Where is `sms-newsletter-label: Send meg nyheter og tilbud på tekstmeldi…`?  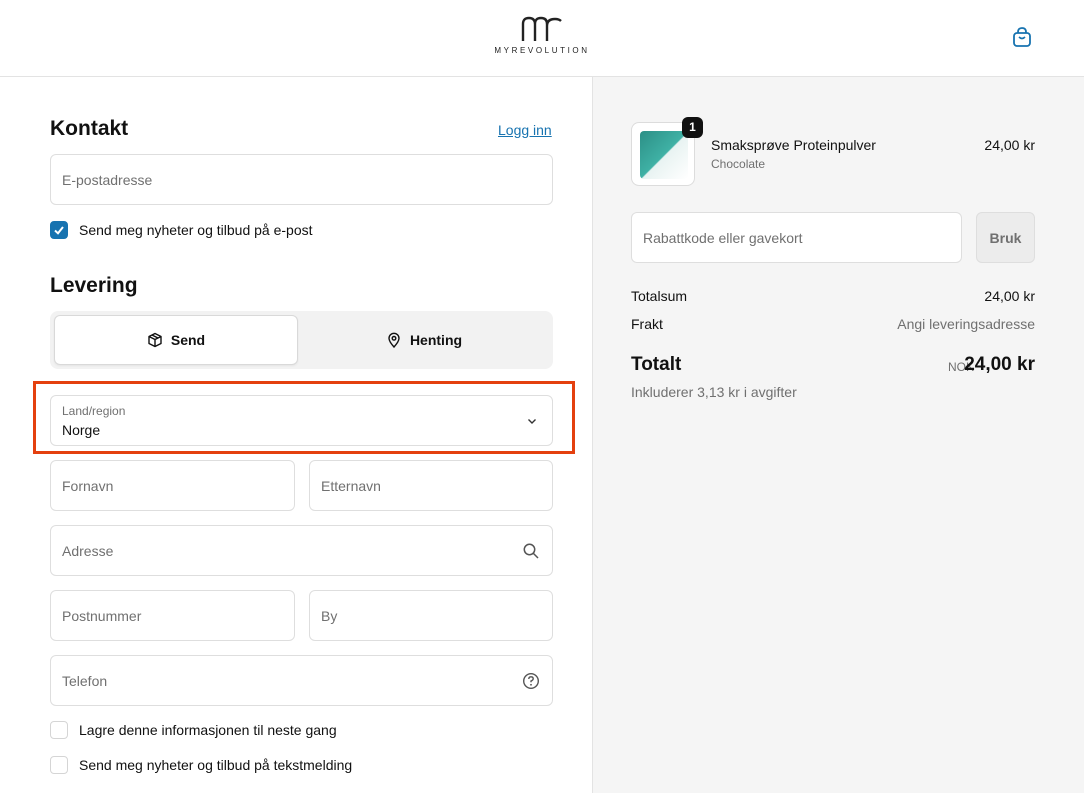 sms-newsletter-label: Send meg nyheter og tilbud på tekstmeldi… is located at coordinates (216, 765).